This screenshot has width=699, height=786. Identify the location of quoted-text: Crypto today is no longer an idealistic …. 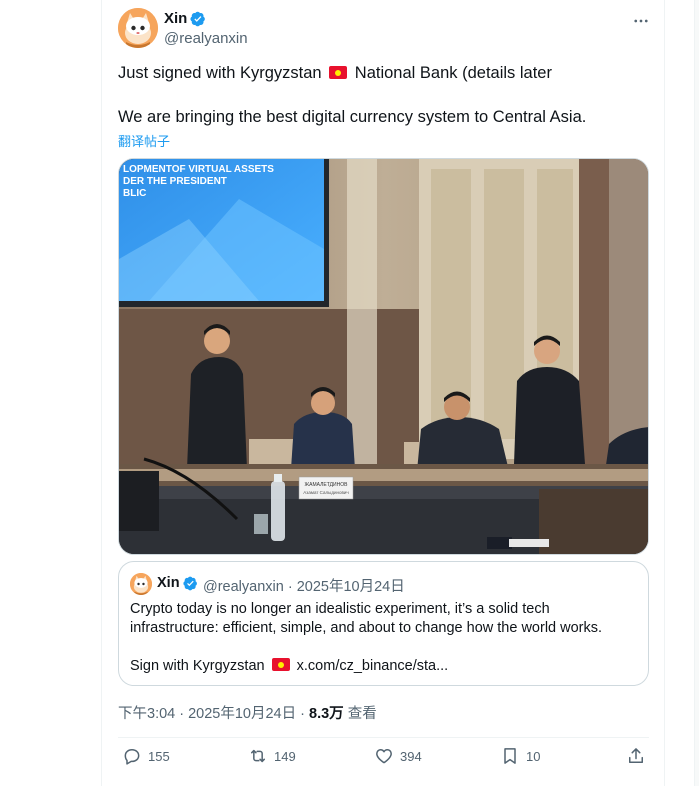
(382, 638).